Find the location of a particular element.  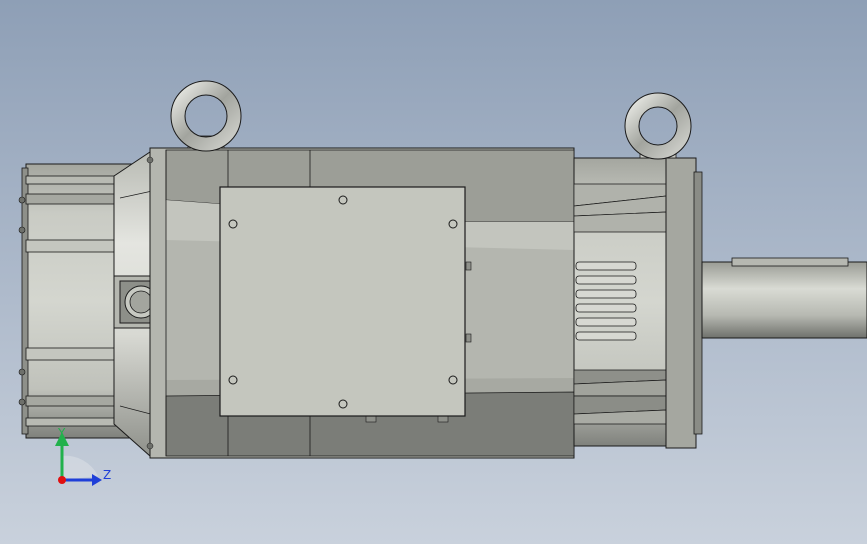

output-shaft is located at coordinates (784, 298).